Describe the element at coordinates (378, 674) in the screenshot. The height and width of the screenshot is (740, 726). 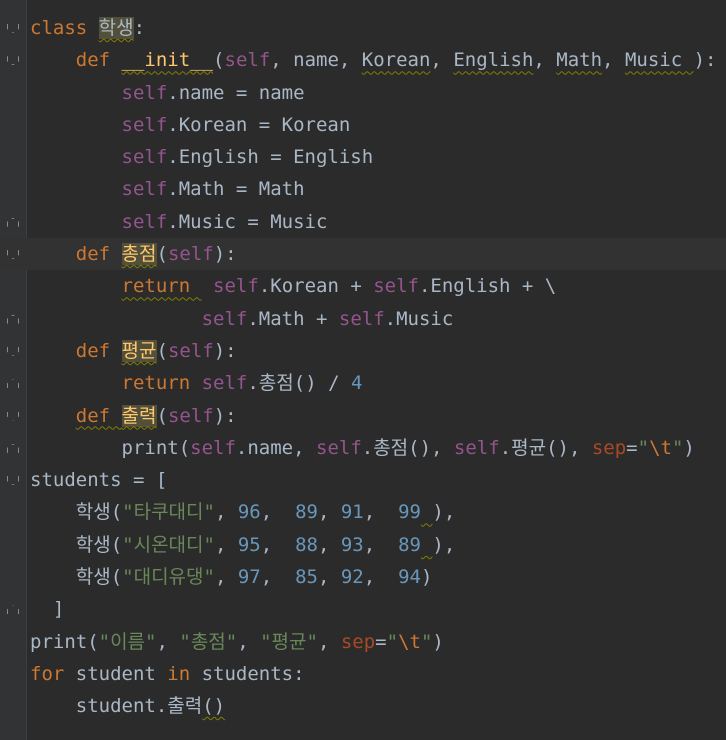
I see `code-line: for student in students:` at that location.